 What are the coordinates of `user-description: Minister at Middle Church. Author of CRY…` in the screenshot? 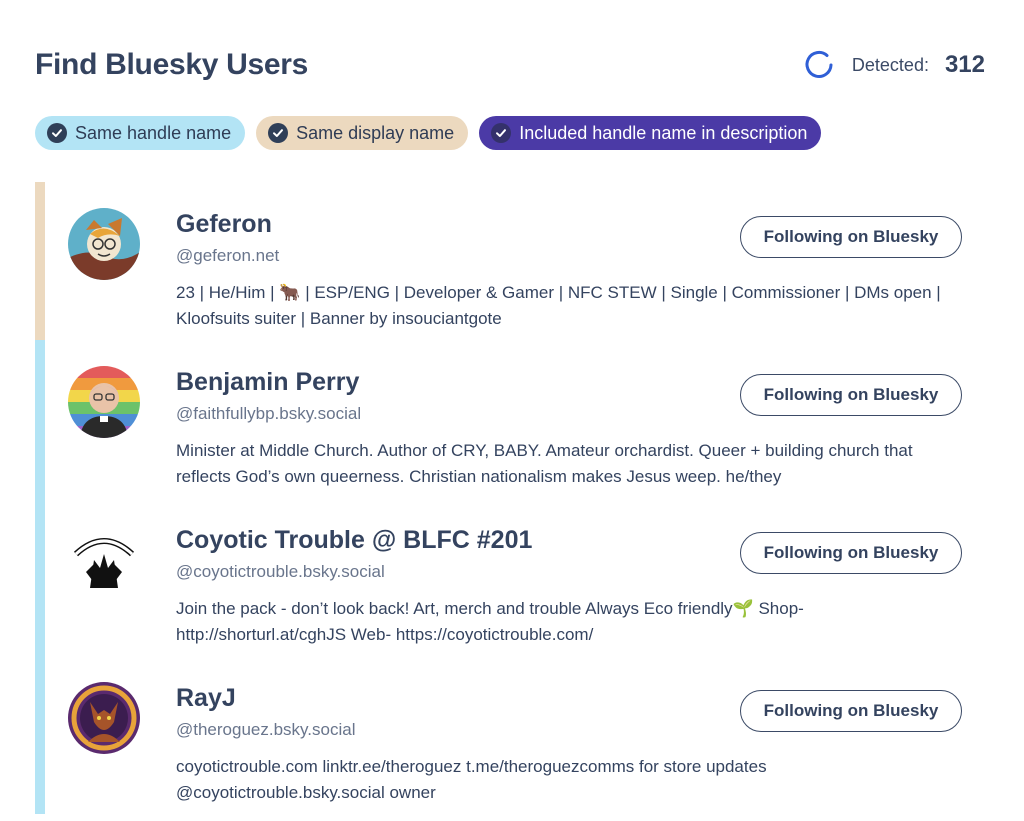 It's located at (544, 463).